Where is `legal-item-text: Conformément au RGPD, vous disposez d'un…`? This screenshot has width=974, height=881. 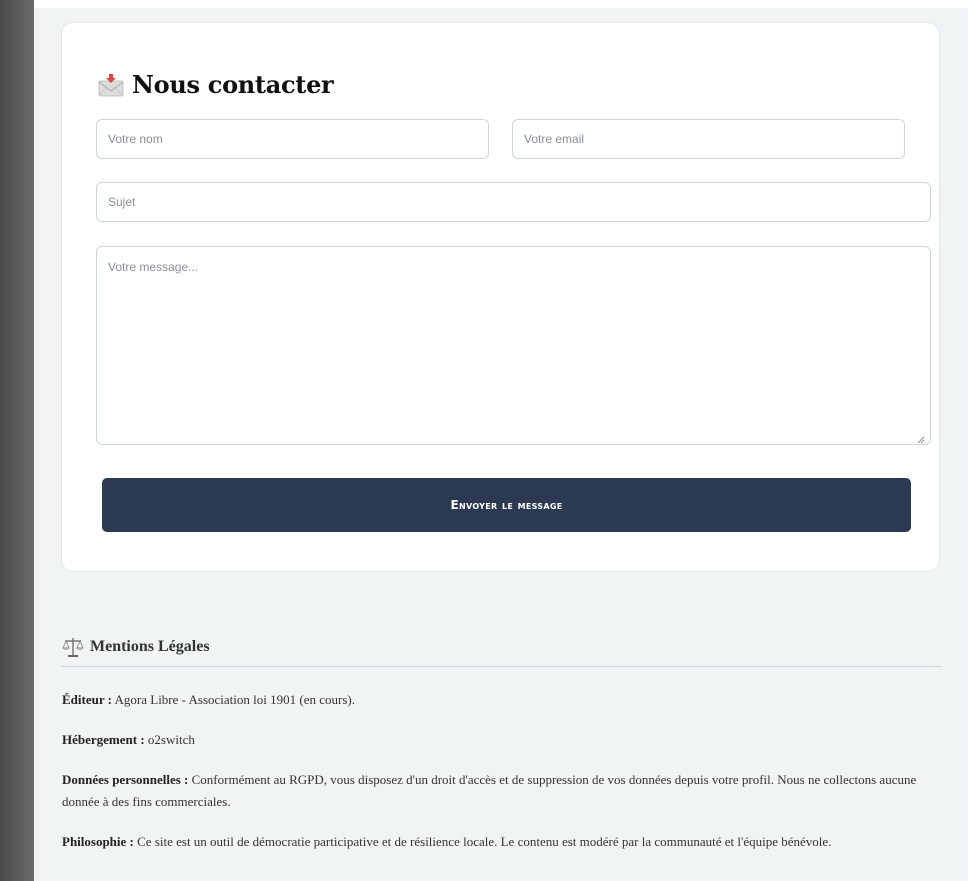
legal-item-text: Conformément au RGPD, vous disposez d'un… is located at coordinates (489, 790).